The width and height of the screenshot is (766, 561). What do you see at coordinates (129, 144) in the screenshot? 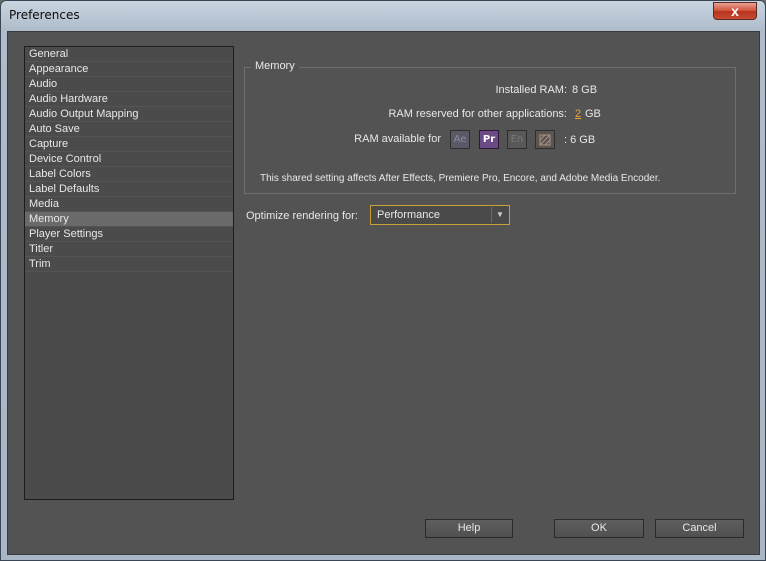
I see `category-item-capture: Capture` at bounding box center [129, 144].